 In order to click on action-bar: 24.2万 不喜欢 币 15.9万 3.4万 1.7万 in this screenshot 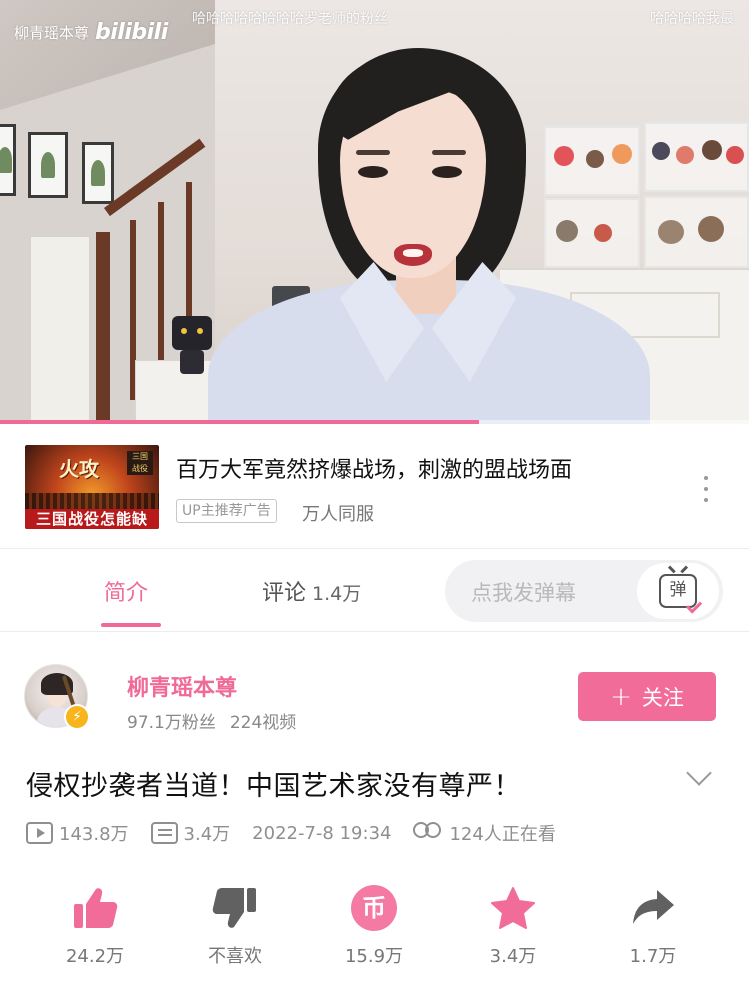, I will do `click(374, 930)`.